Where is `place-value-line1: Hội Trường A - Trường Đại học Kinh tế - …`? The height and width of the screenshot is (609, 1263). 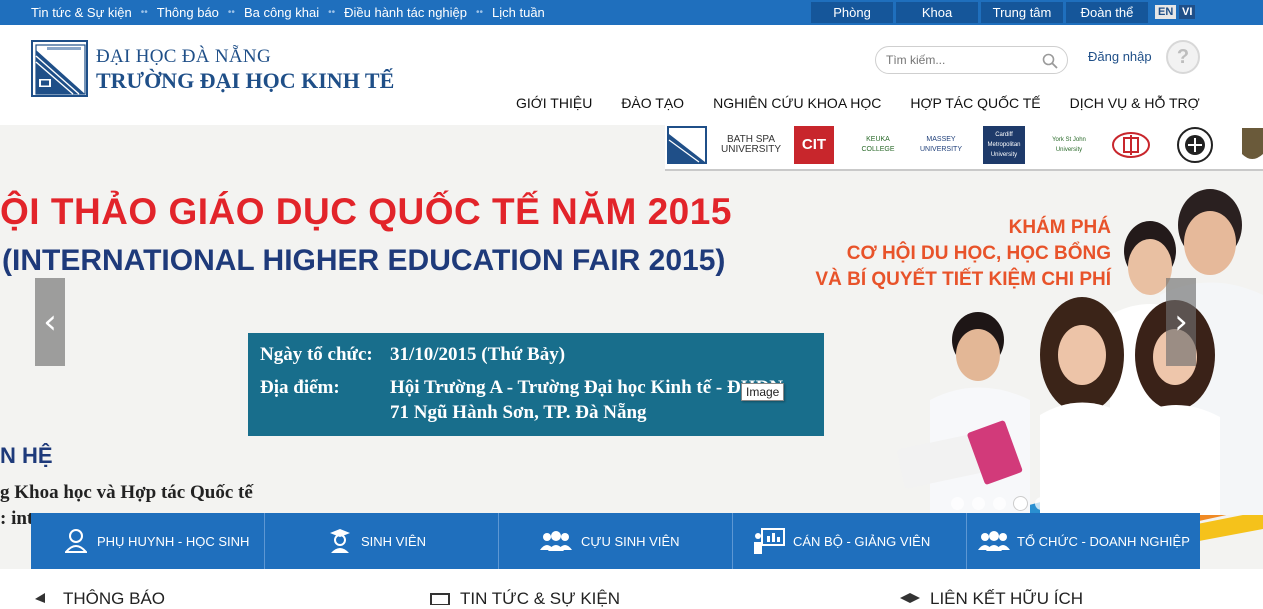 place-value-line1: Hội Trường A - Trường Đại học Kinh tế - … is located at coordinates (586, 387).